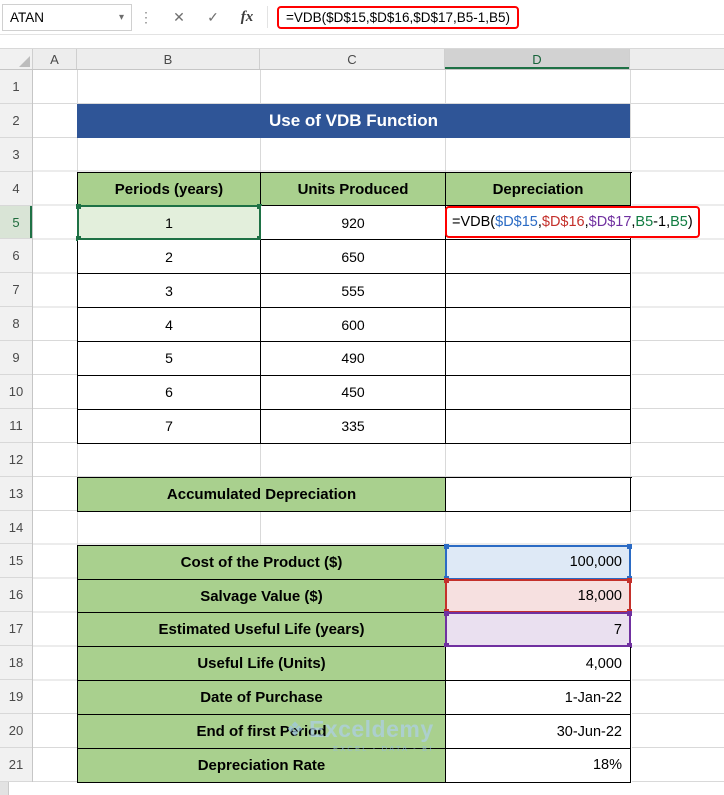  What do you see at coordinates (169, 189) in the screenshot?
I see `header-periods-cell: Periods (years)` at bounding box center [169, 189].